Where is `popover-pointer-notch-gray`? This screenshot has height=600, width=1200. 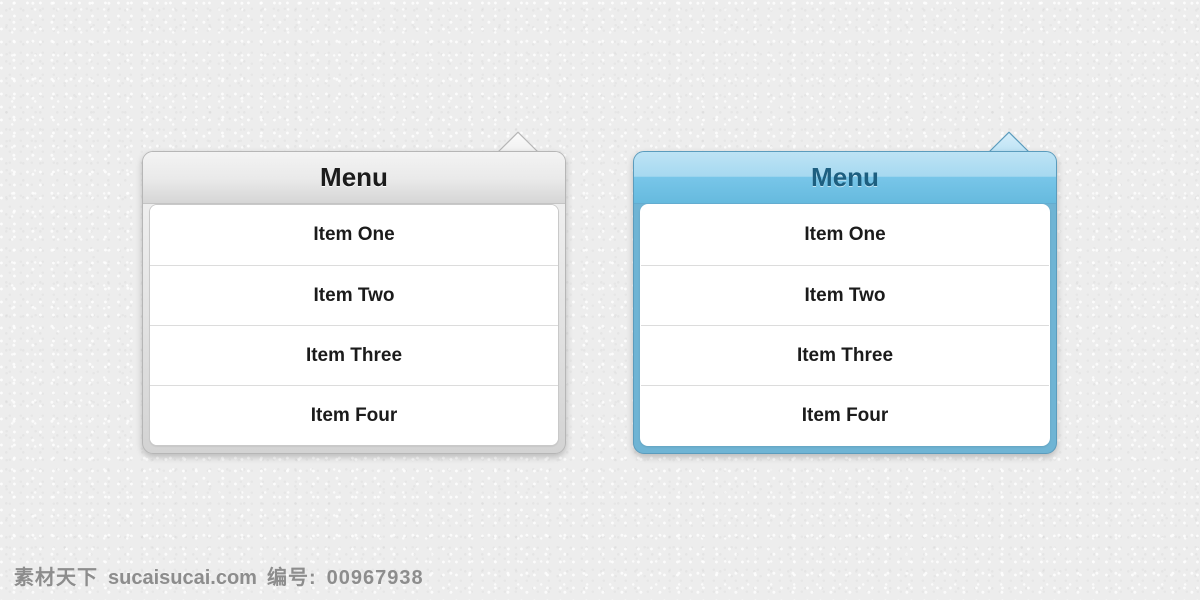 popover-pointer-notch-gray is located at coordinates (518, 142).